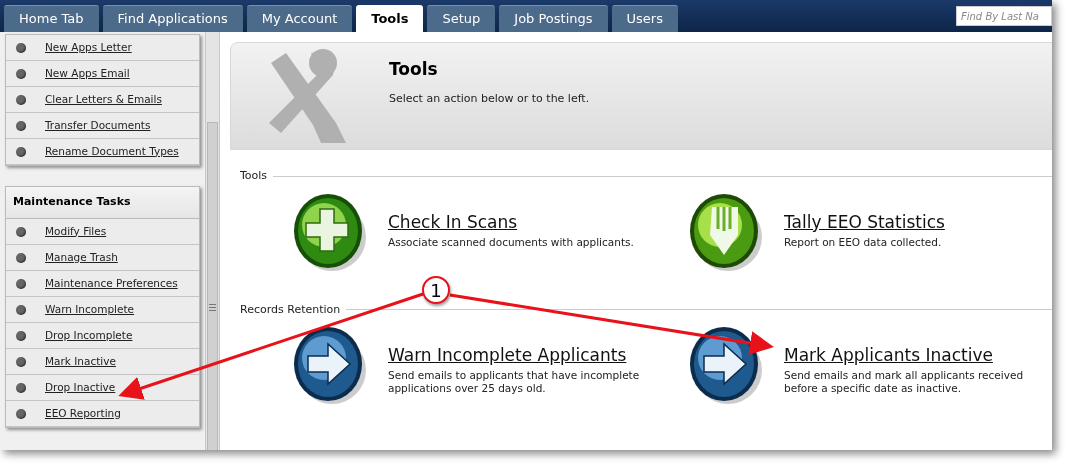 The image size is (1069, 466). Describe the element at coordinates (80, 387) in the screenshot. I see `sidebar-link: Drop Inactive` at that location.